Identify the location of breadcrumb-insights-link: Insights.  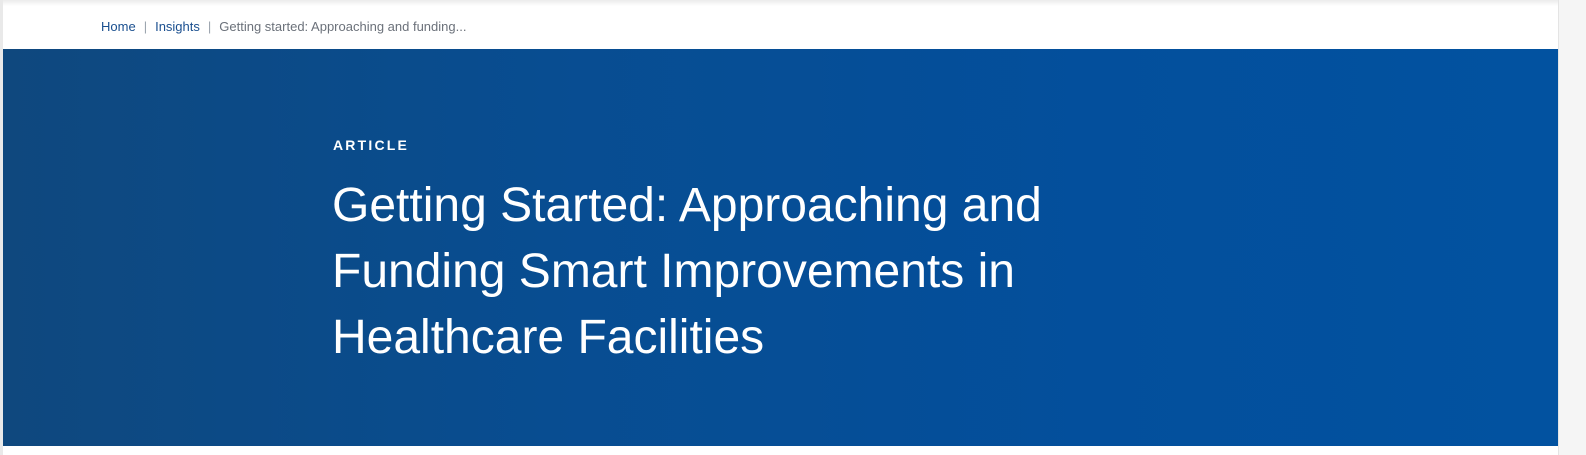
(177, 26).